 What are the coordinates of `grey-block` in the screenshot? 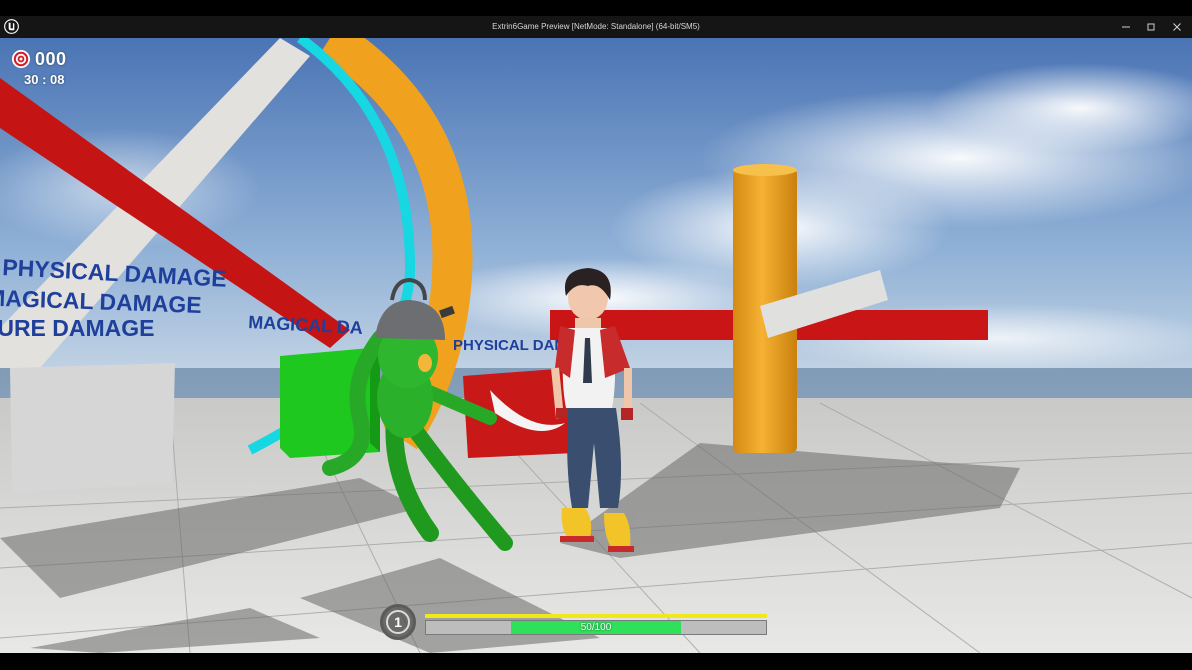 It's located at (92, 428).